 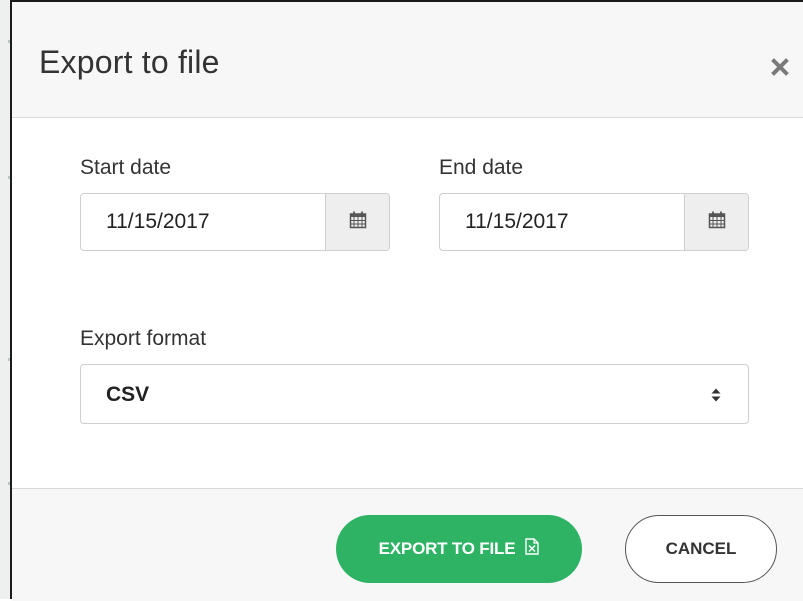 What do you see at coordinates (143, 338) in the screenshot?
I see `export-format-label: Export format` at bounding box center [143, 338].